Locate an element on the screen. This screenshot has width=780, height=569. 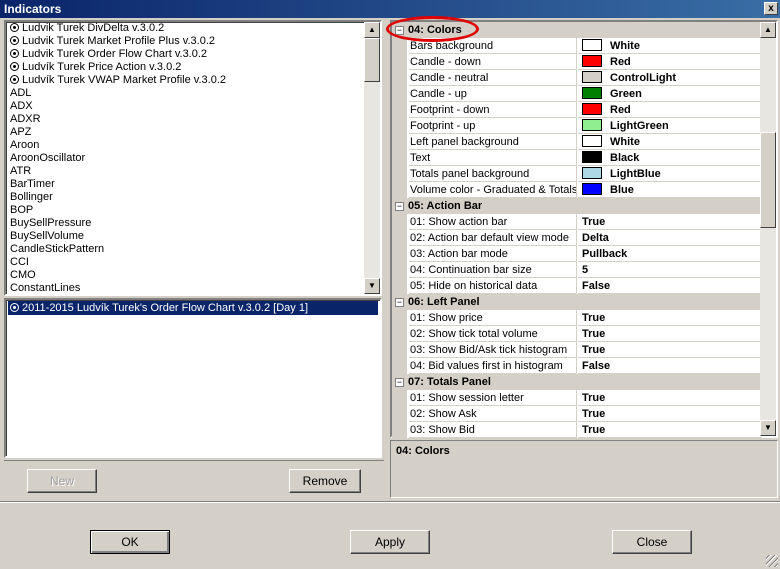
property-row: 02: Show tick total volume True is located at coordinates (577, 334).